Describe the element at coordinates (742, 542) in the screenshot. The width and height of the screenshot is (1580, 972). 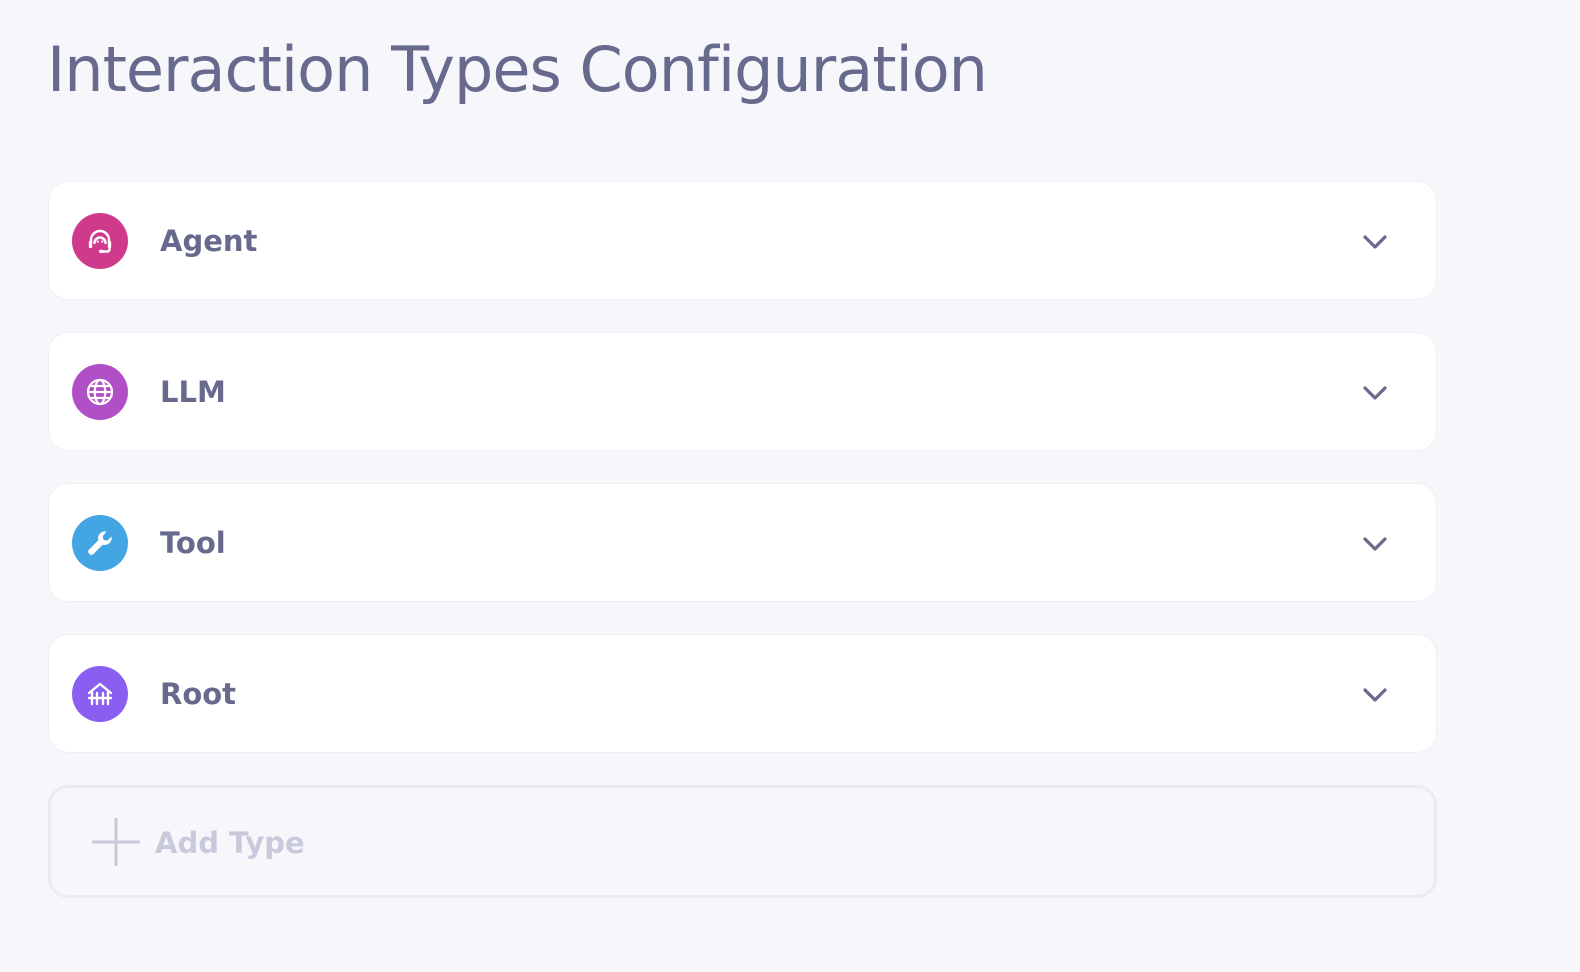
I see `type-card-tool: Tool` at that location.